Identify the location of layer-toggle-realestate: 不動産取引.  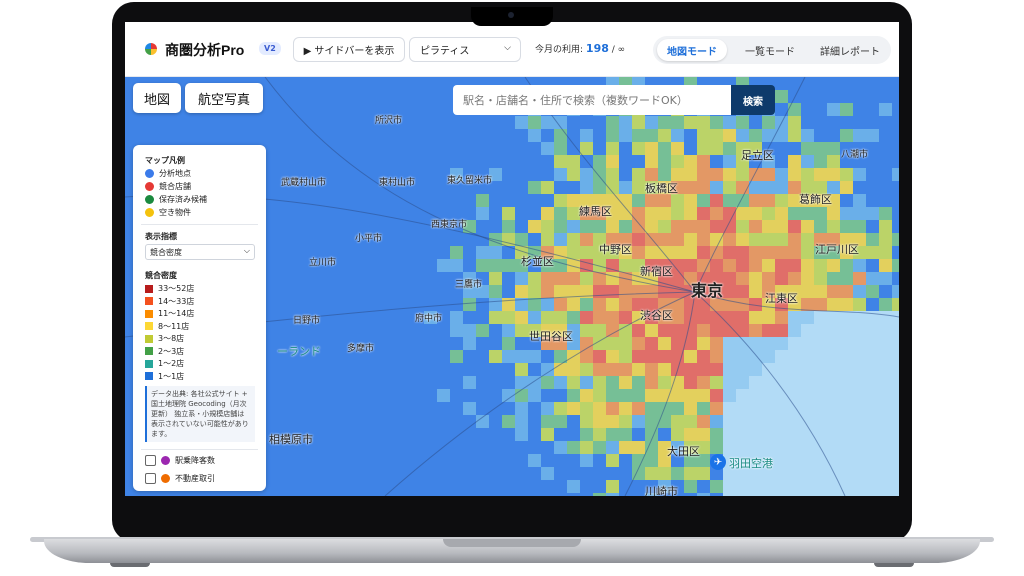
(180, 478).